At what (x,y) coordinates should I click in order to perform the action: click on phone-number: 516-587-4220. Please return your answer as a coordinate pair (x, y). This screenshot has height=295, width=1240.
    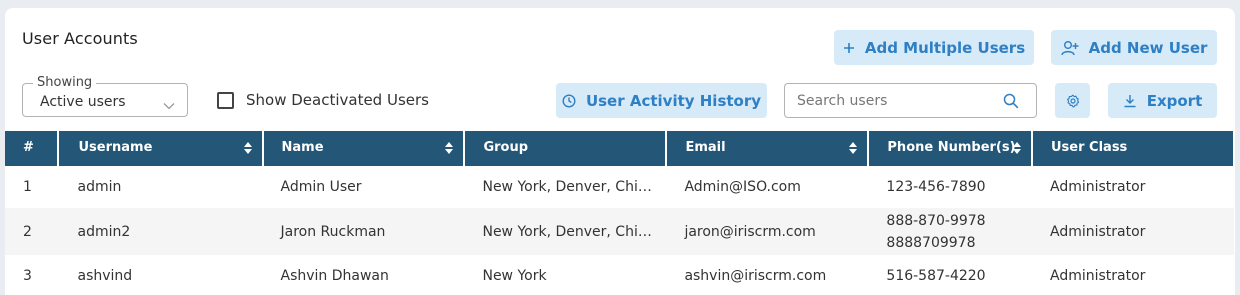
    Looking at the image, I should click on (936, 276).